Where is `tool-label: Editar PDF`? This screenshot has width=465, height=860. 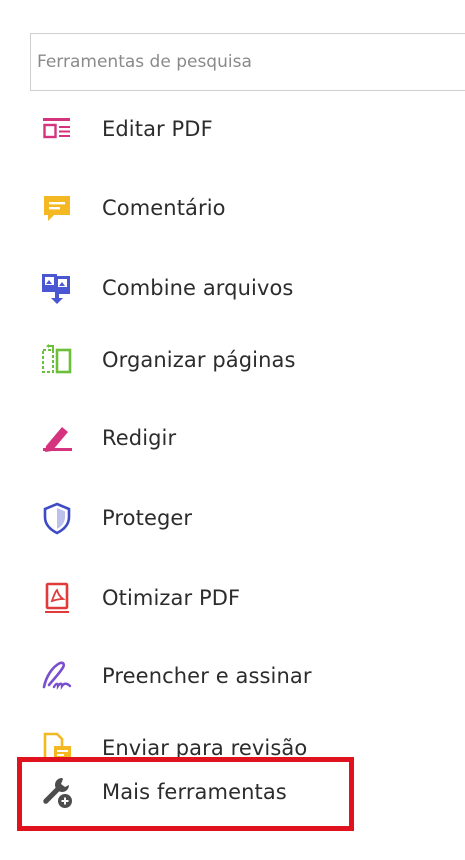
tool-label: Editar PDF is located at coordinates (157, 129).